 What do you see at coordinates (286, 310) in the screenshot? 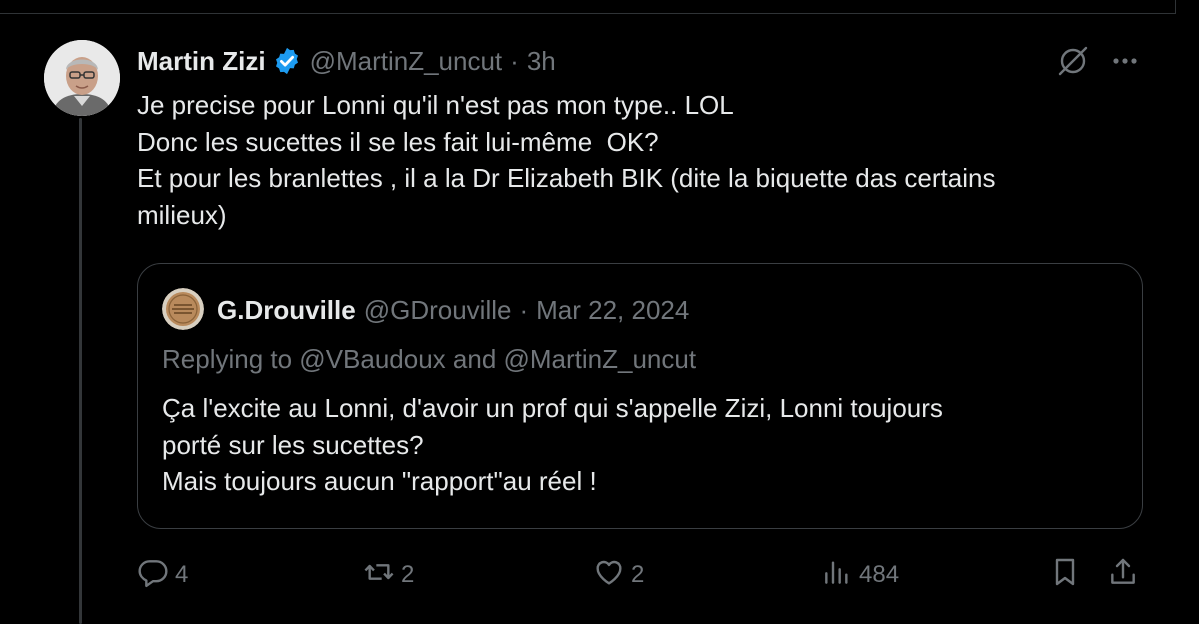
I see `quote-author-name: G.Drouville` at bounding box center [286, 310].